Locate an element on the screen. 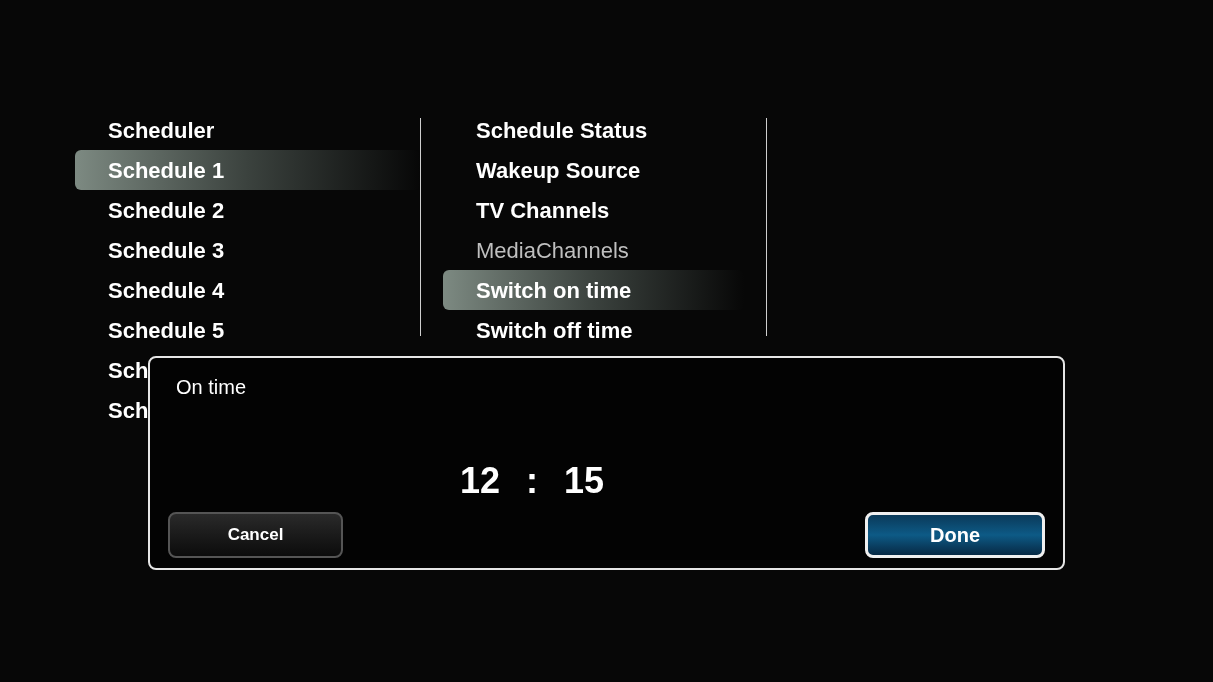 The height and width of the screenshot is (682, 1213). done-button: Done is located at coordinates (955, 535).